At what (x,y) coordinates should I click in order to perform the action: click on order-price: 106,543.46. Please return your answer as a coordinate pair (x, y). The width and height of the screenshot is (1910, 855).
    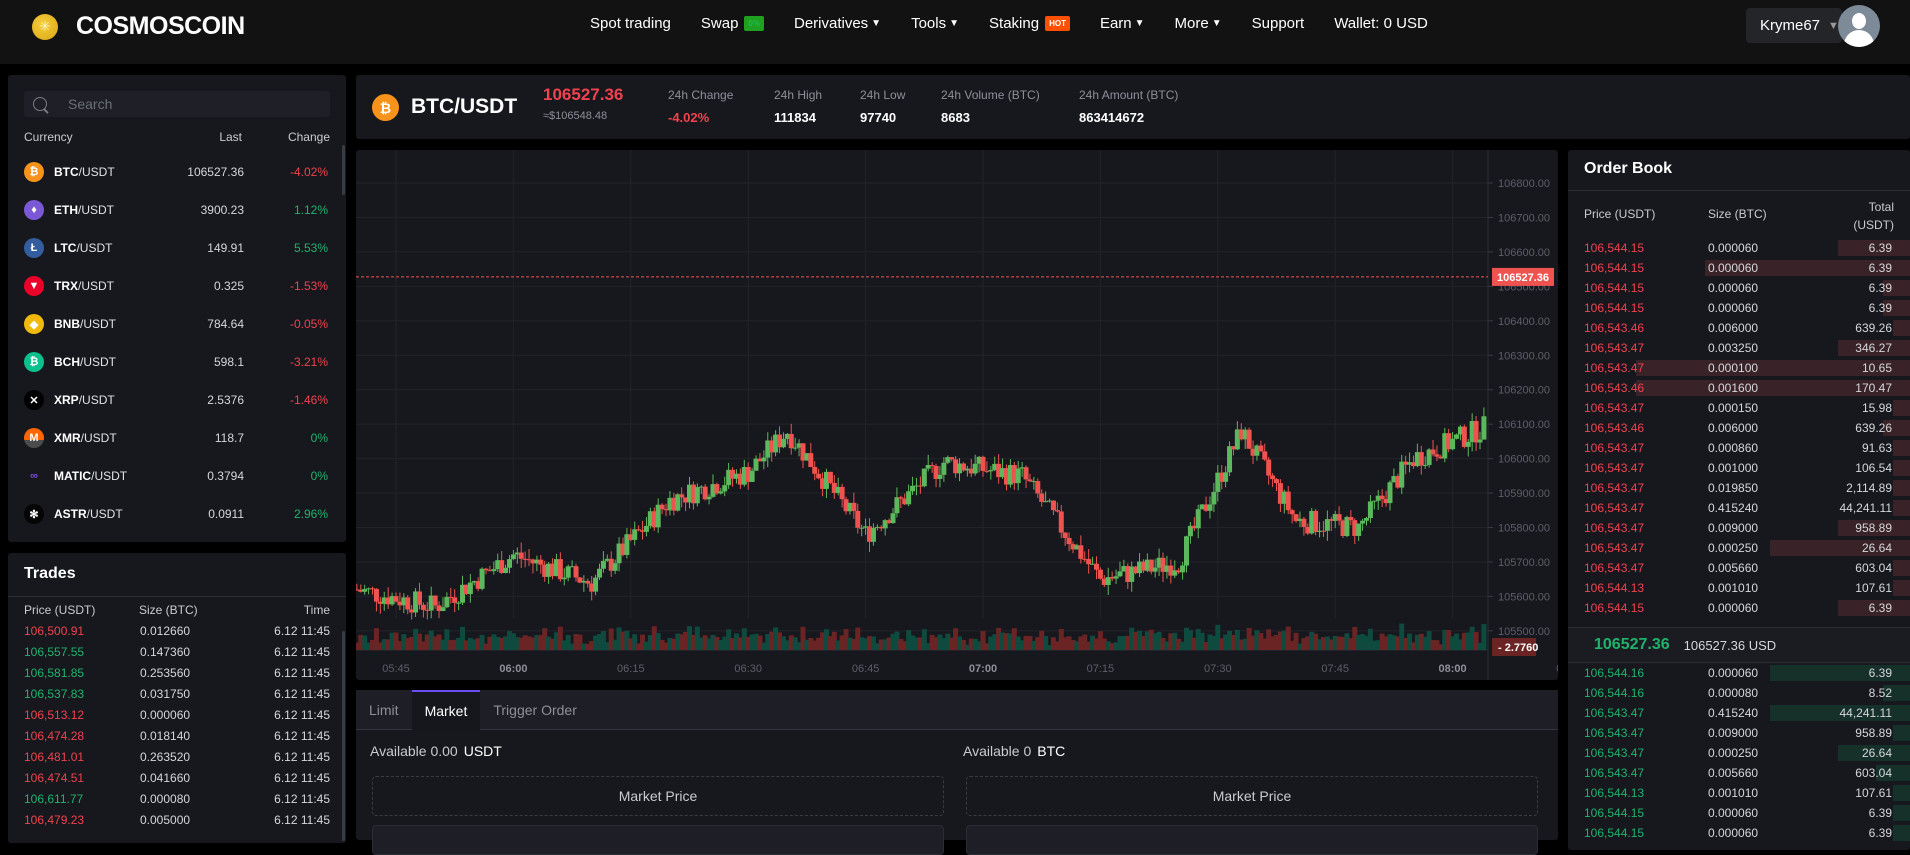
    Looking at the image, I should click on (1614, 428).